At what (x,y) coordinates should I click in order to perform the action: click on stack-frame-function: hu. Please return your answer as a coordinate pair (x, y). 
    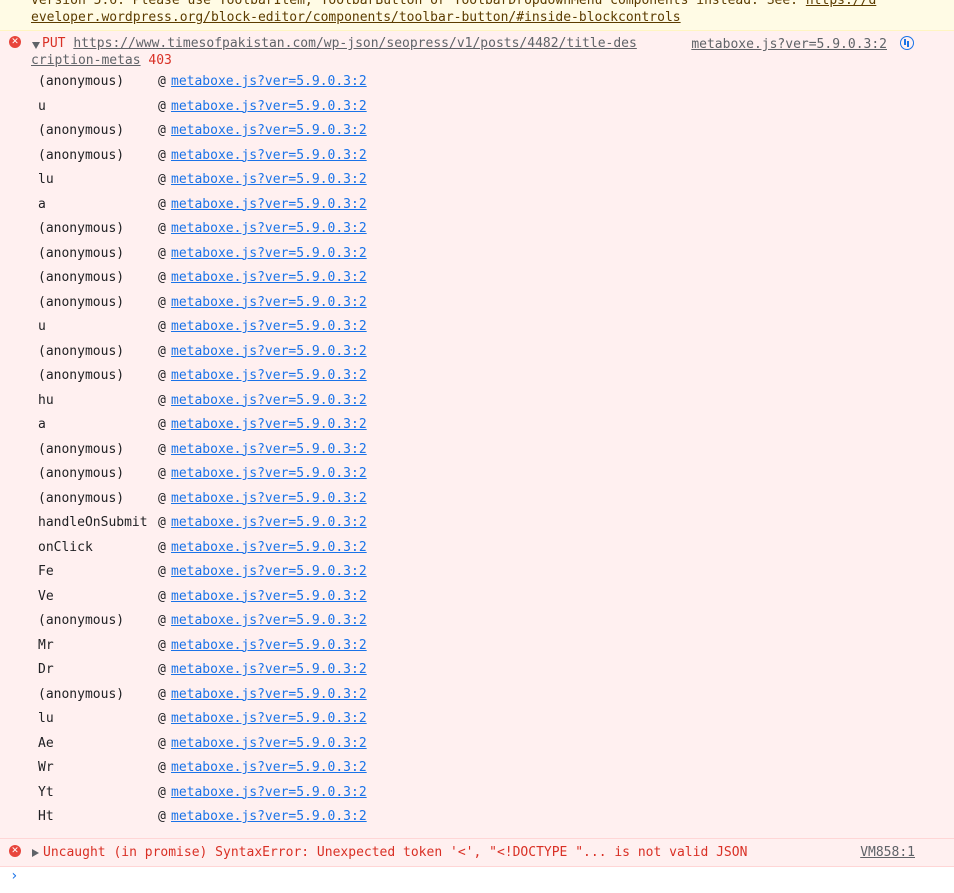
    Looking at the image, I should click on (46, 400).